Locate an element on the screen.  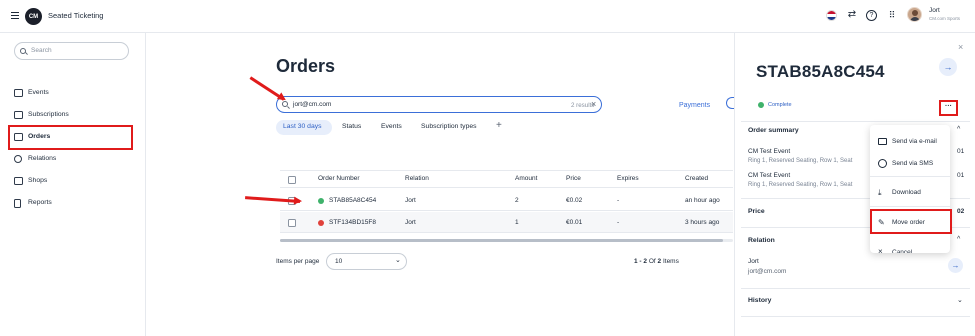
row-checkbox is located at coordinates (292, 223).